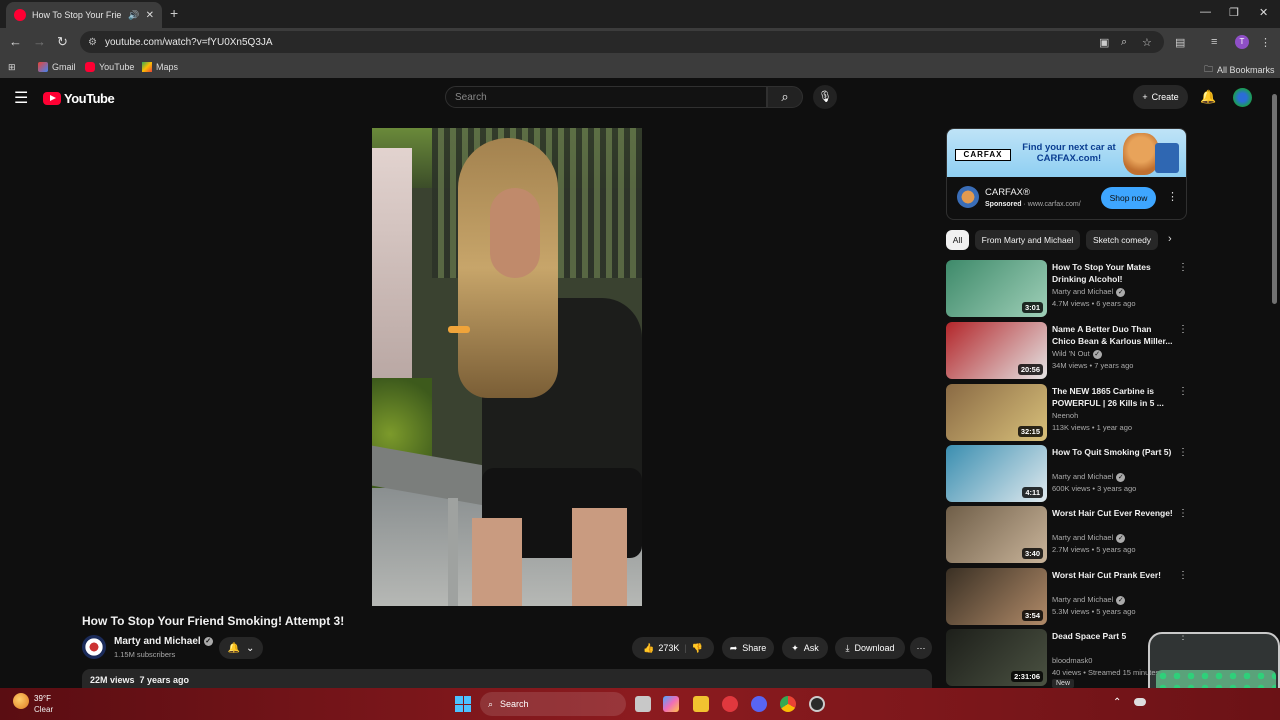 This screenshot has width=1280, height=720. Describe the element at coordinates (188, 42) in the screenshot. I see `url-text: youtube.com/watch?v=fYU0Xn5Q3JA` at that location.